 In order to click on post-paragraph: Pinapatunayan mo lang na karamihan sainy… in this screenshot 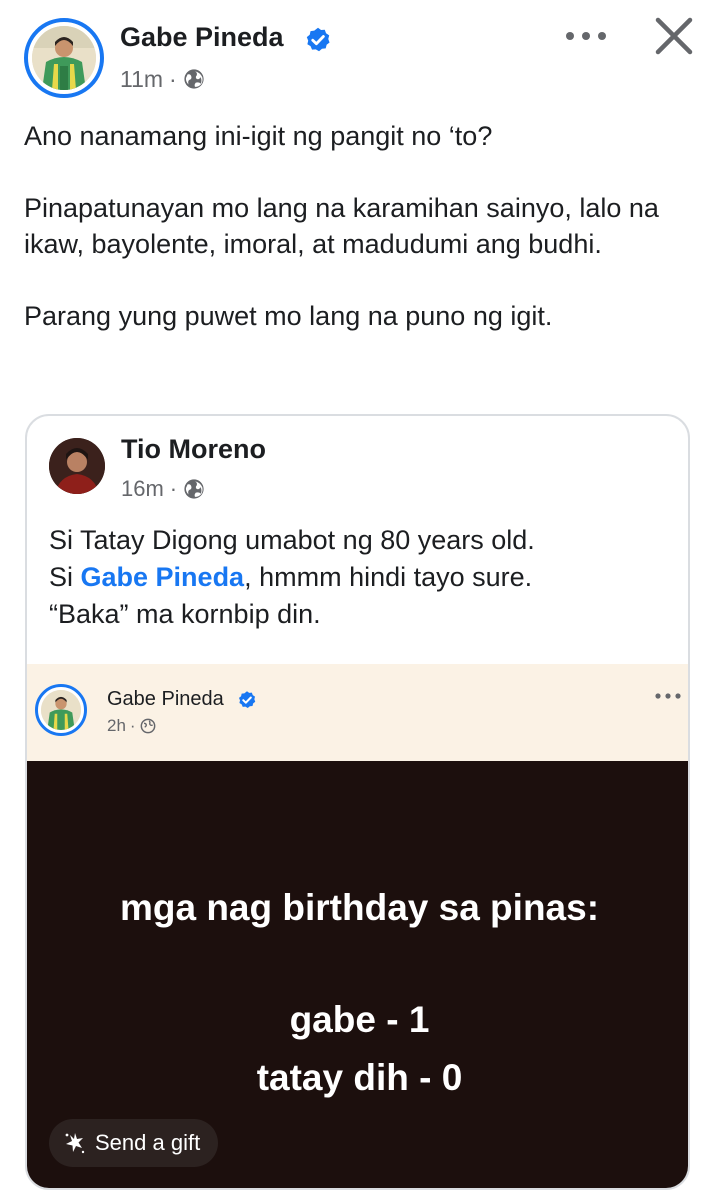, I will do `click(341, 226)`.